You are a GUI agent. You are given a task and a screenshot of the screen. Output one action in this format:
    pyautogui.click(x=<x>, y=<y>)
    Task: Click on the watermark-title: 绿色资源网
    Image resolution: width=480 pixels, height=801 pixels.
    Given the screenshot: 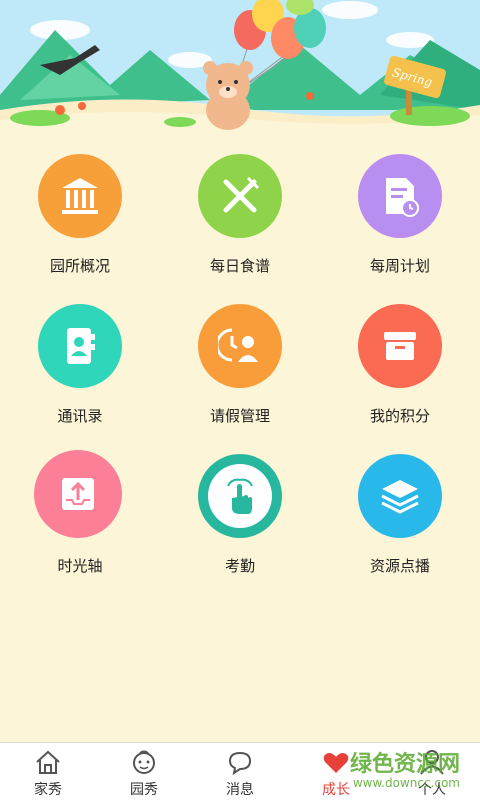 What is the action you would take?
    pyautogui.click(x=404, y=764)
    